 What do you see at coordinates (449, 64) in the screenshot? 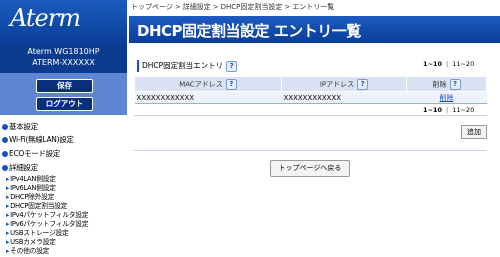
I see `pager-top: 1~10 | 11~20` at bounding box center [449, 64].